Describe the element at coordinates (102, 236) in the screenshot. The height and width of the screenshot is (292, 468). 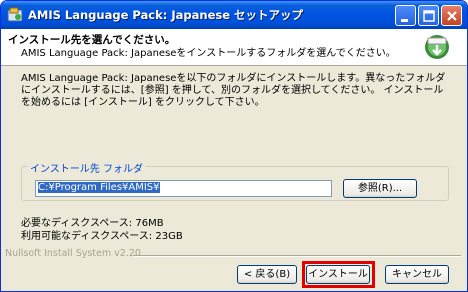
I see `available-space-text: 利用可能なディスクスペース: 23GB` at that location.